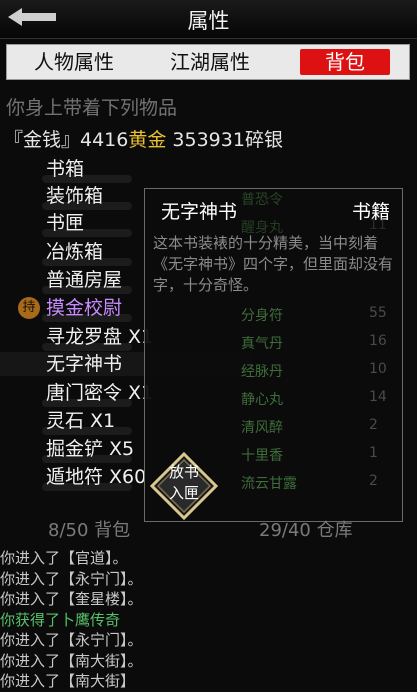 This screenshot has width=417, height=692. I want to click on list-item: 装饰箱, so click(87, 197).